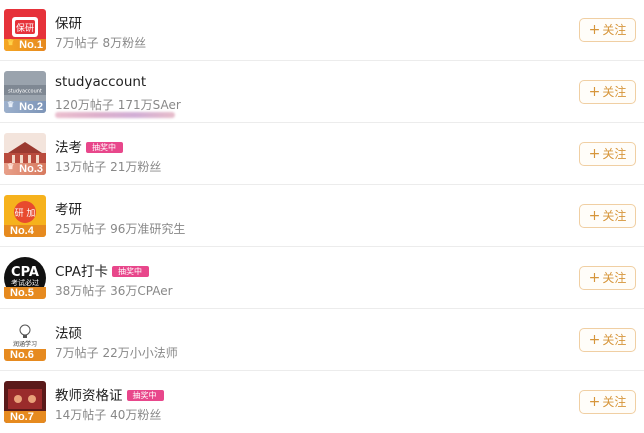 Image resolution: width=644 pixels, height=433 pixels. What do you see at coordinates (25, 106) in the screenshot?
I see `rank-badge: ♛ No.2` at bounding box center [25, 106].